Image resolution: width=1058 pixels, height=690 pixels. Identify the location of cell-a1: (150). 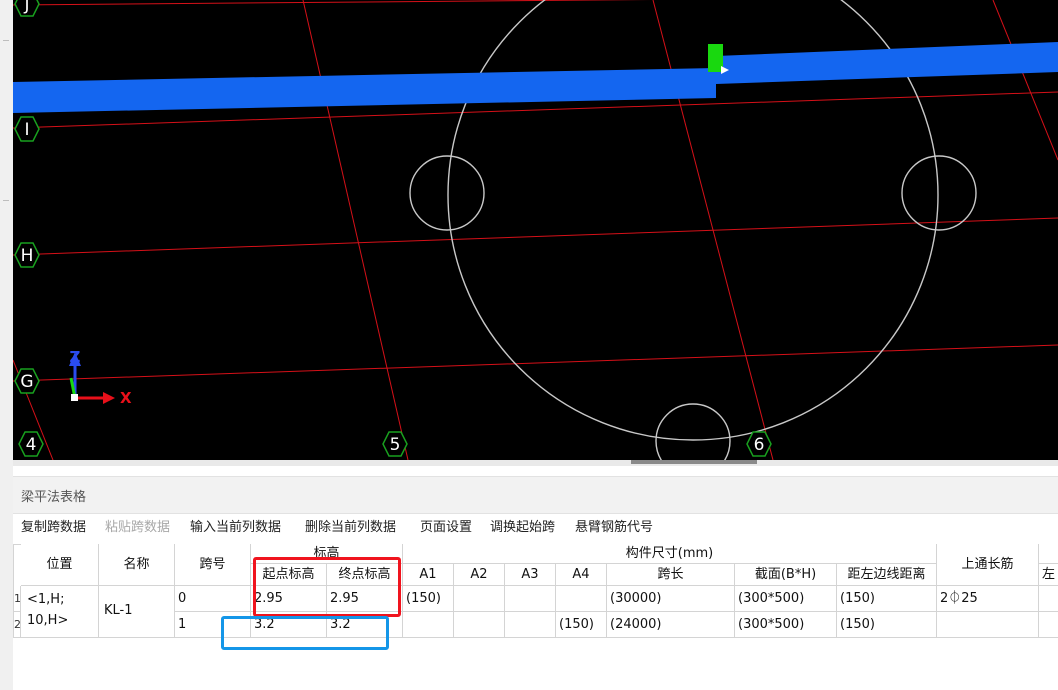
(428, 599).